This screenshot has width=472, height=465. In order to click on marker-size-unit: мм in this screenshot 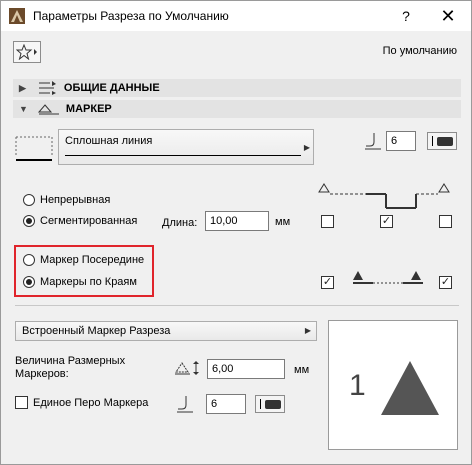, I will do `click(302, 370)`.